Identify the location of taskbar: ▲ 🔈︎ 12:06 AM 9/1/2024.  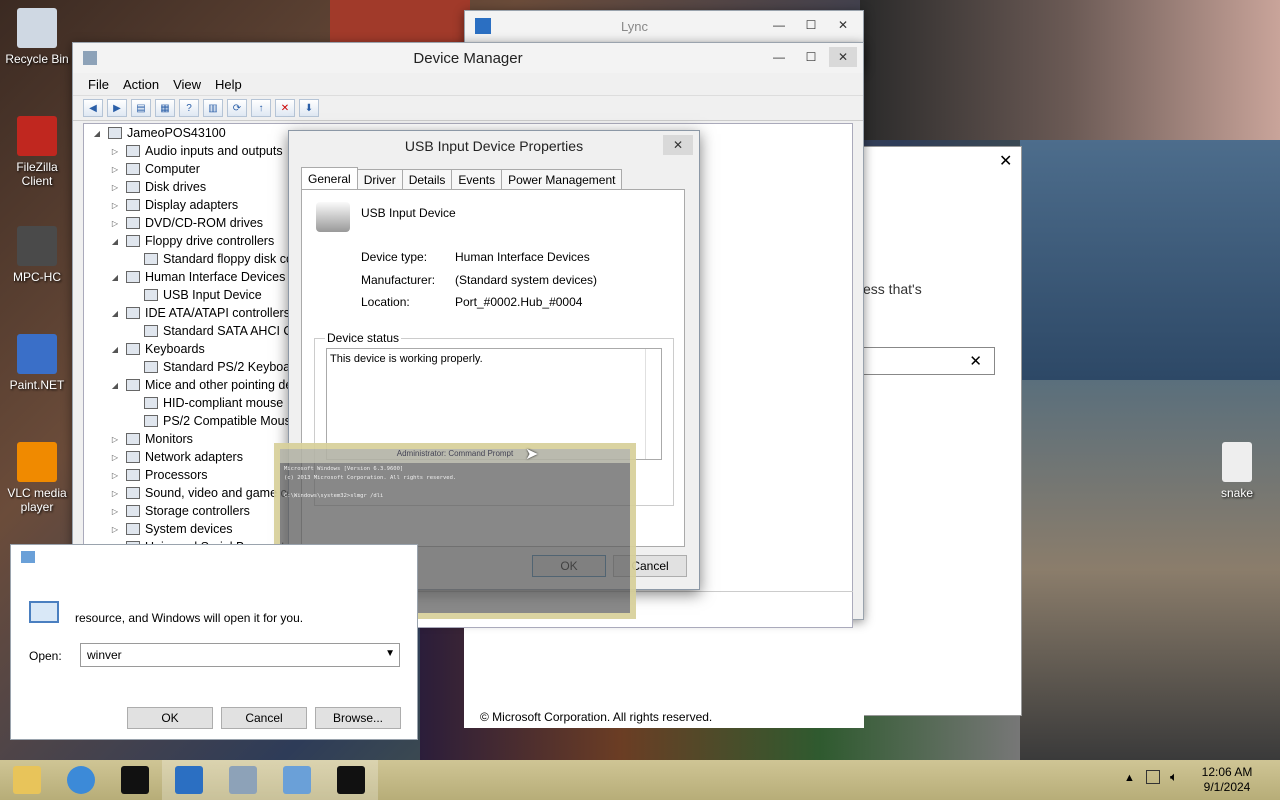
(640, 780).